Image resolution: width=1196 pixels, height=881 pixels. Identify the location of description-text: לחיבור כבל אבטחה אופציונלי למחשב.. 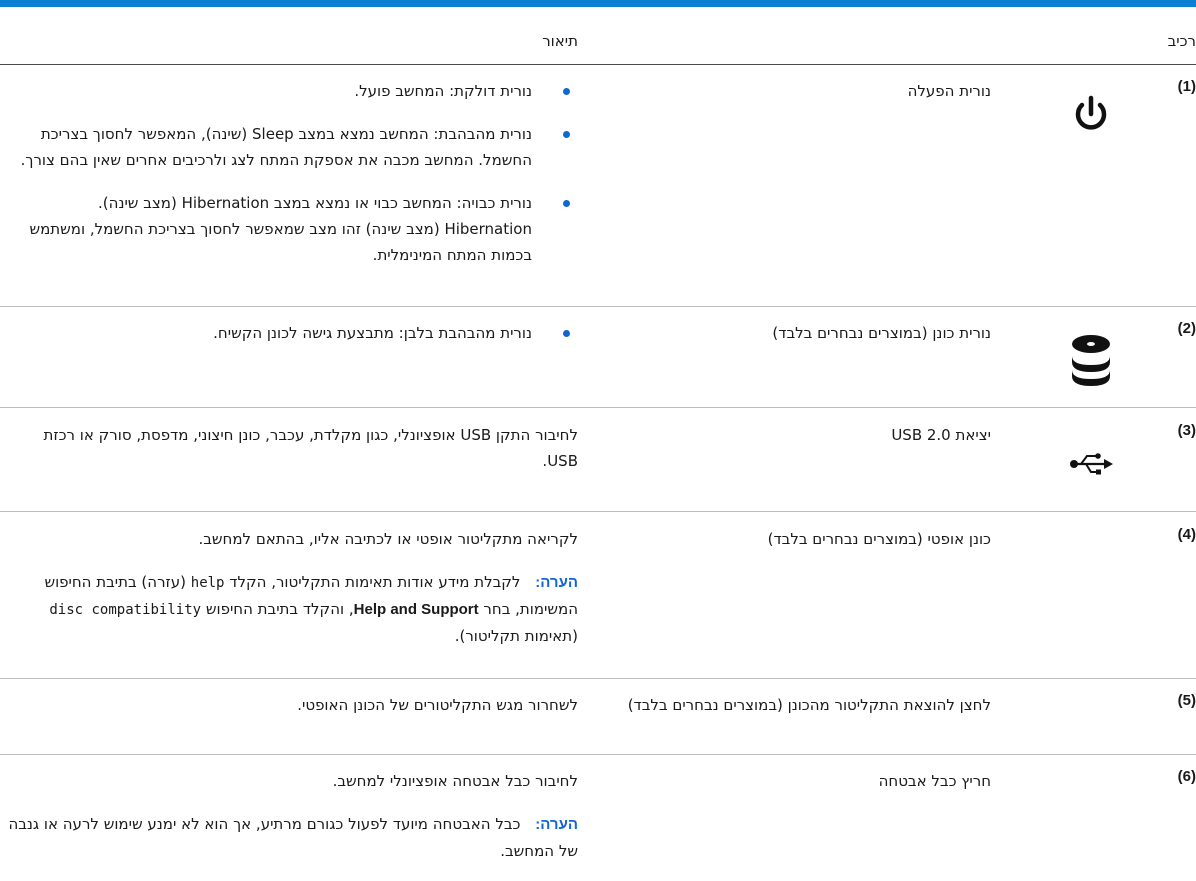
(455, 781).